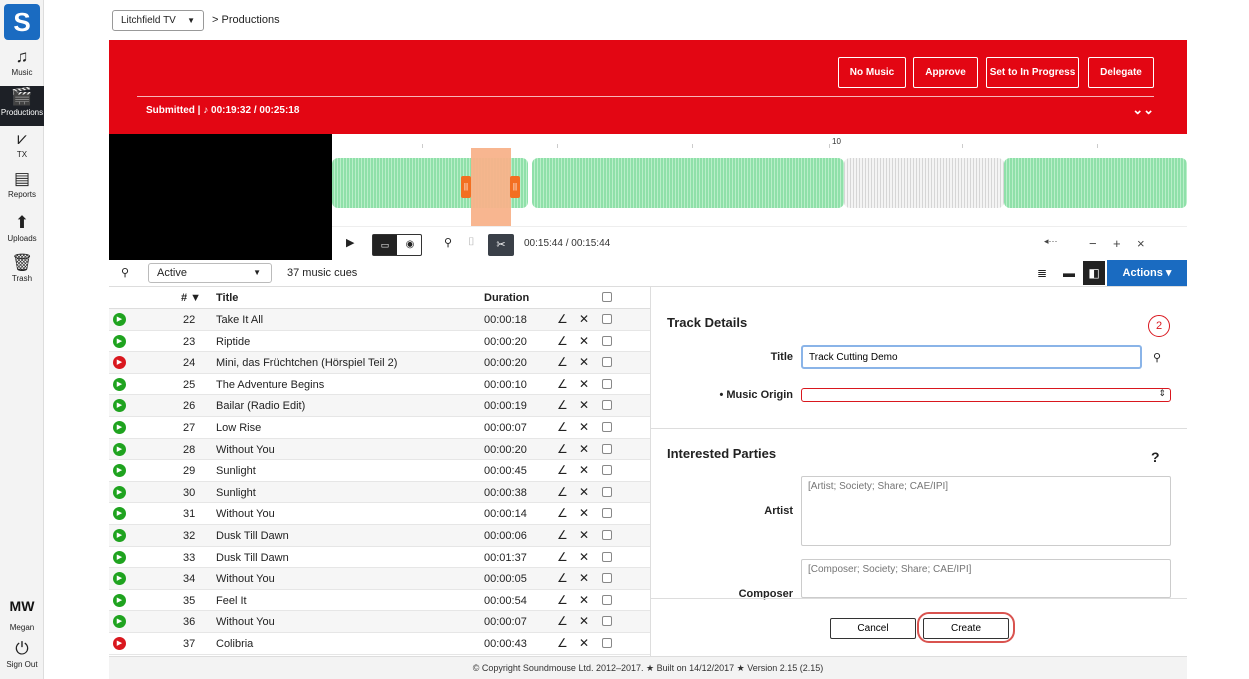  Describe the element at coordinates (506, 298) in the screenshot. I see `duration-header: Duration` at that location.